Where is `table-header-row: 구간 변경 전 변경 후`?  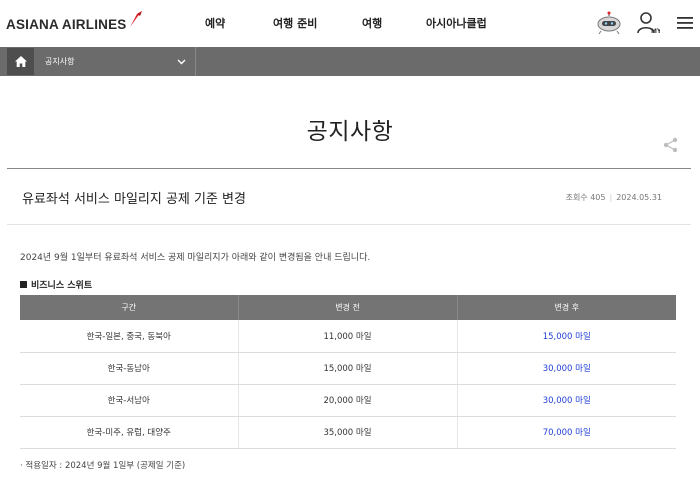
table-header-row: 구간 변경 전 변경 후 is located at coordinates (348, 307).